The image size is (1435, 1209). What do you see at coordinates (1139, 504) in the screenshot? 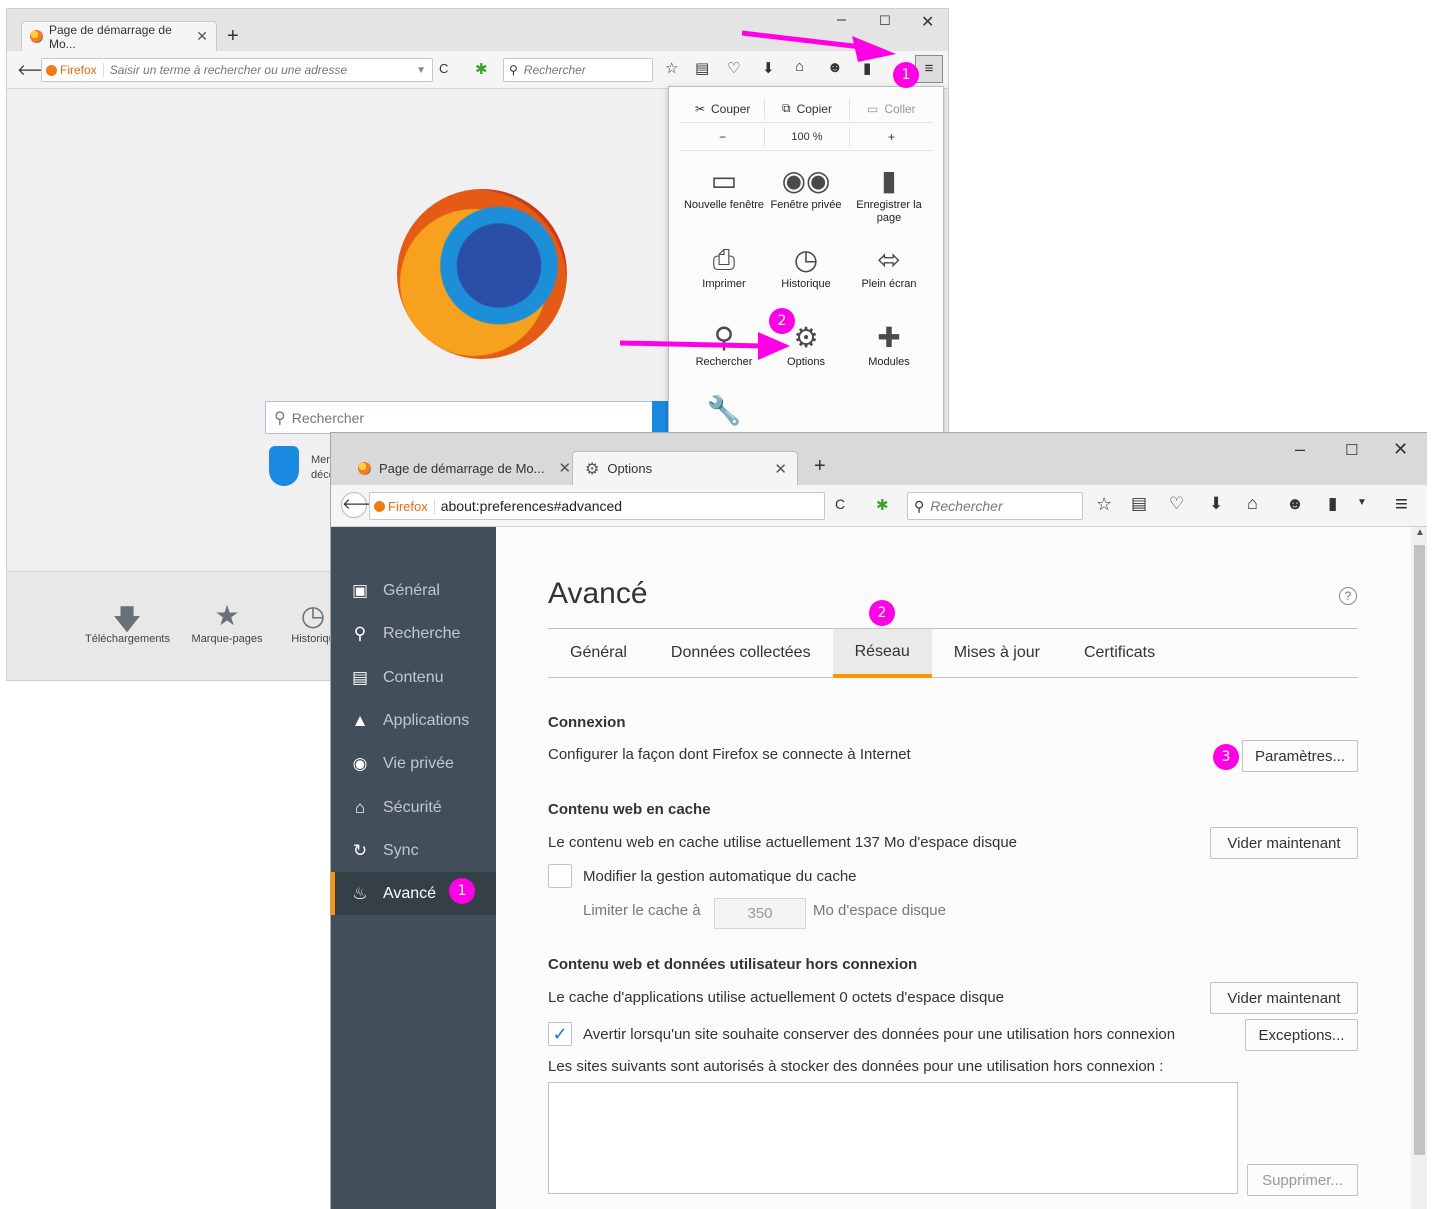
I see `bookmarks-menu-icon: ▤` at bounding box center [1139, 504].